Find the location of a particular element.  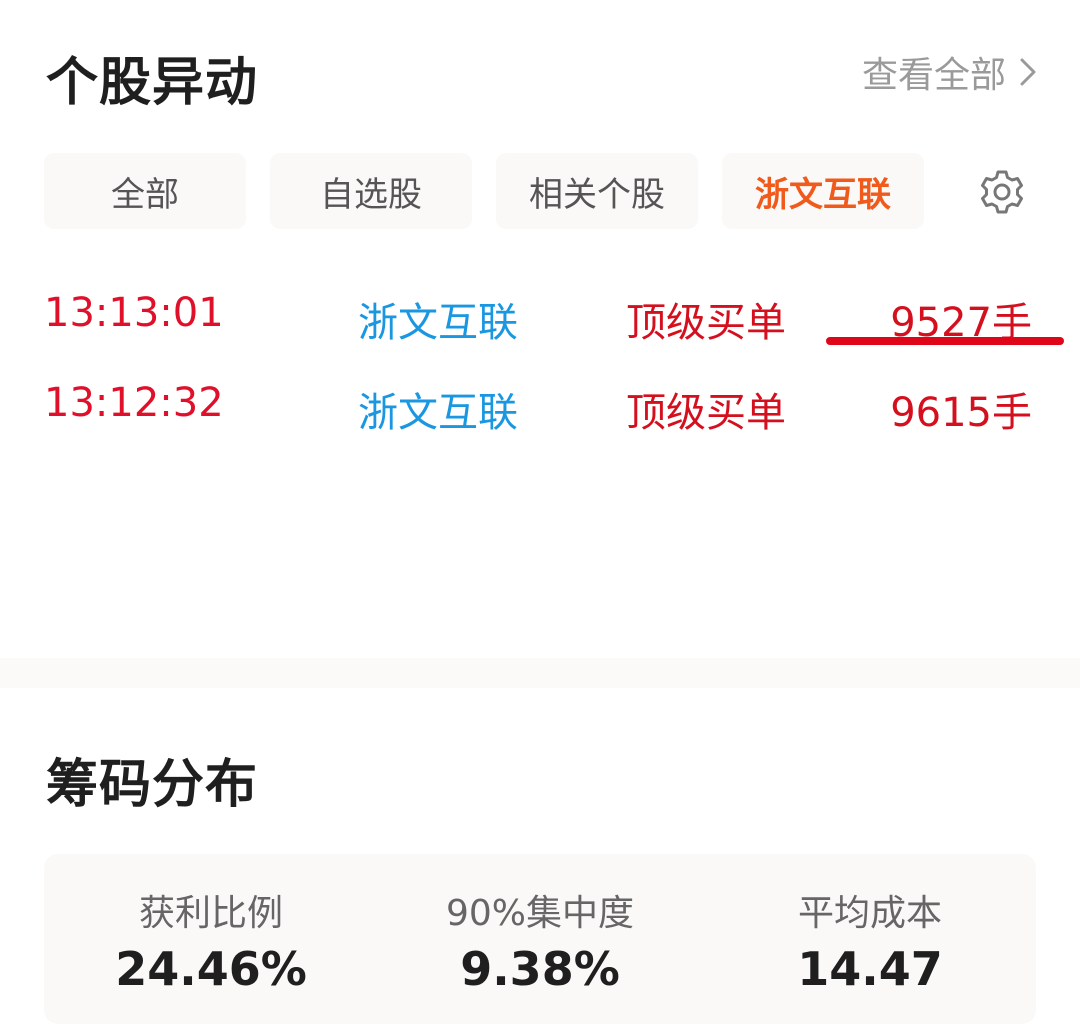

section-divider is located at coordinates (540, 673).